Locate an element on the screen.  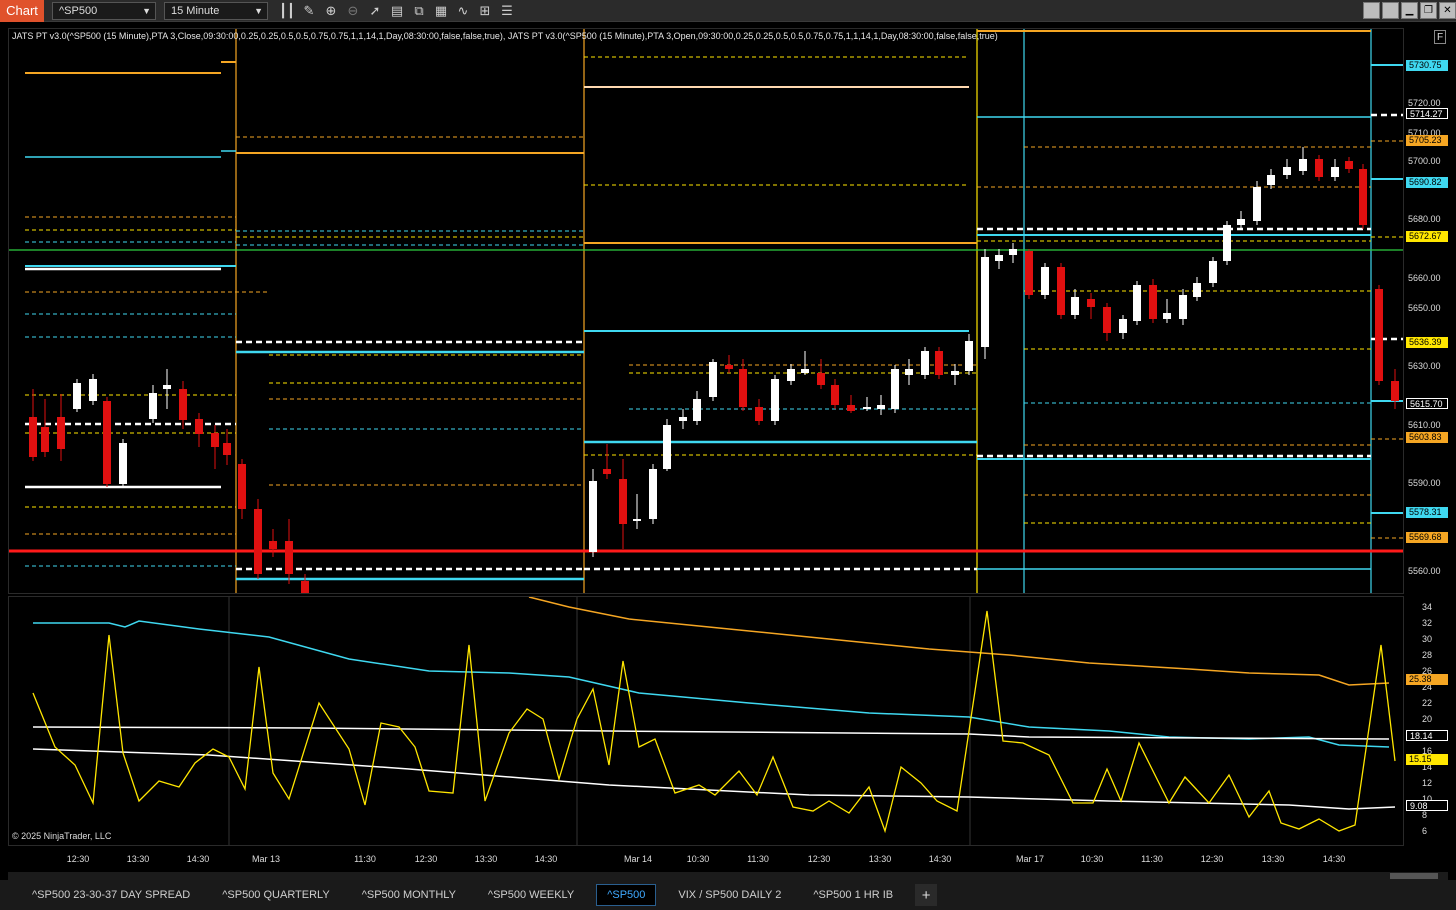
list-icon: ☰ is located at coordinates (507, 11).